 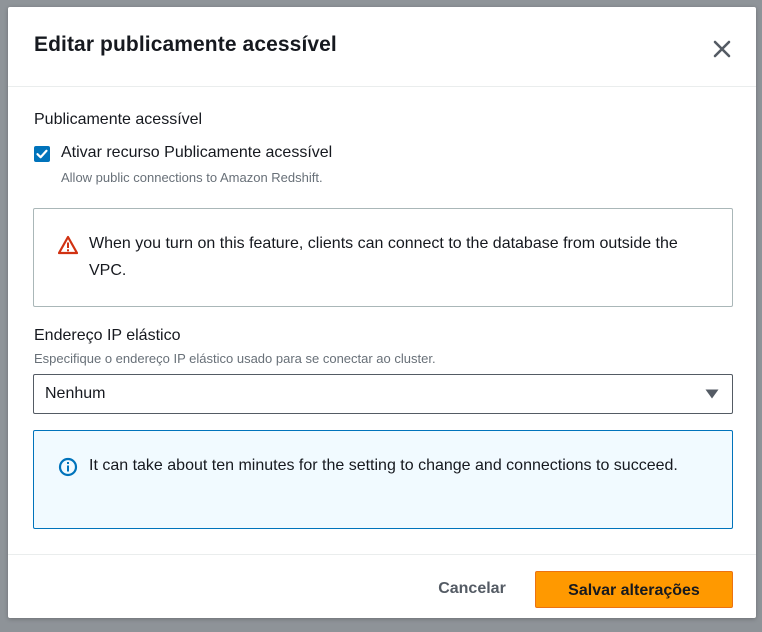 I want to click on modal-title: Editar publicamente acessível, so click(x=185, y=44).